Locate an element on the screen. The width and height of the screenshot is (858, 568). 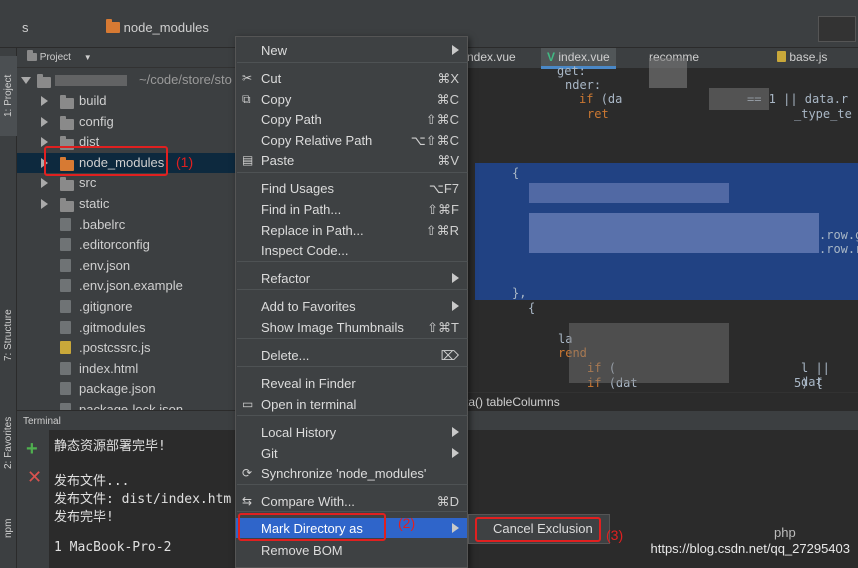
menu-item-cut: ✂ Cut ⌘X is located at coordinates (351, 78).